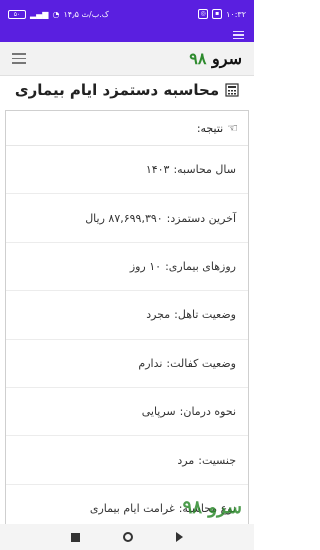  What do you see at coordinates (127, 364) in the screenshot?
I see `result-row-guardianship: وضعیت کفالت: ندارم` at bounding box center [127, 364].